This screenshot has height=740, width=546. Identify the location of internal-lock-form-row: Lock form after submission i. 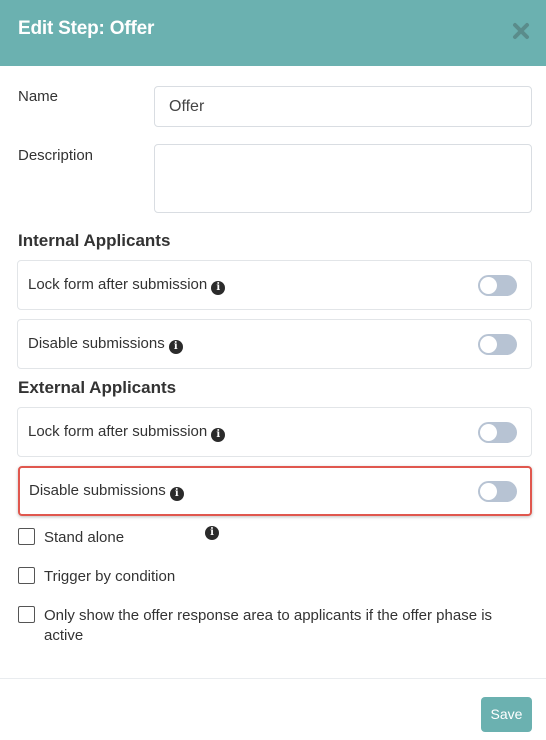
(274, 285).